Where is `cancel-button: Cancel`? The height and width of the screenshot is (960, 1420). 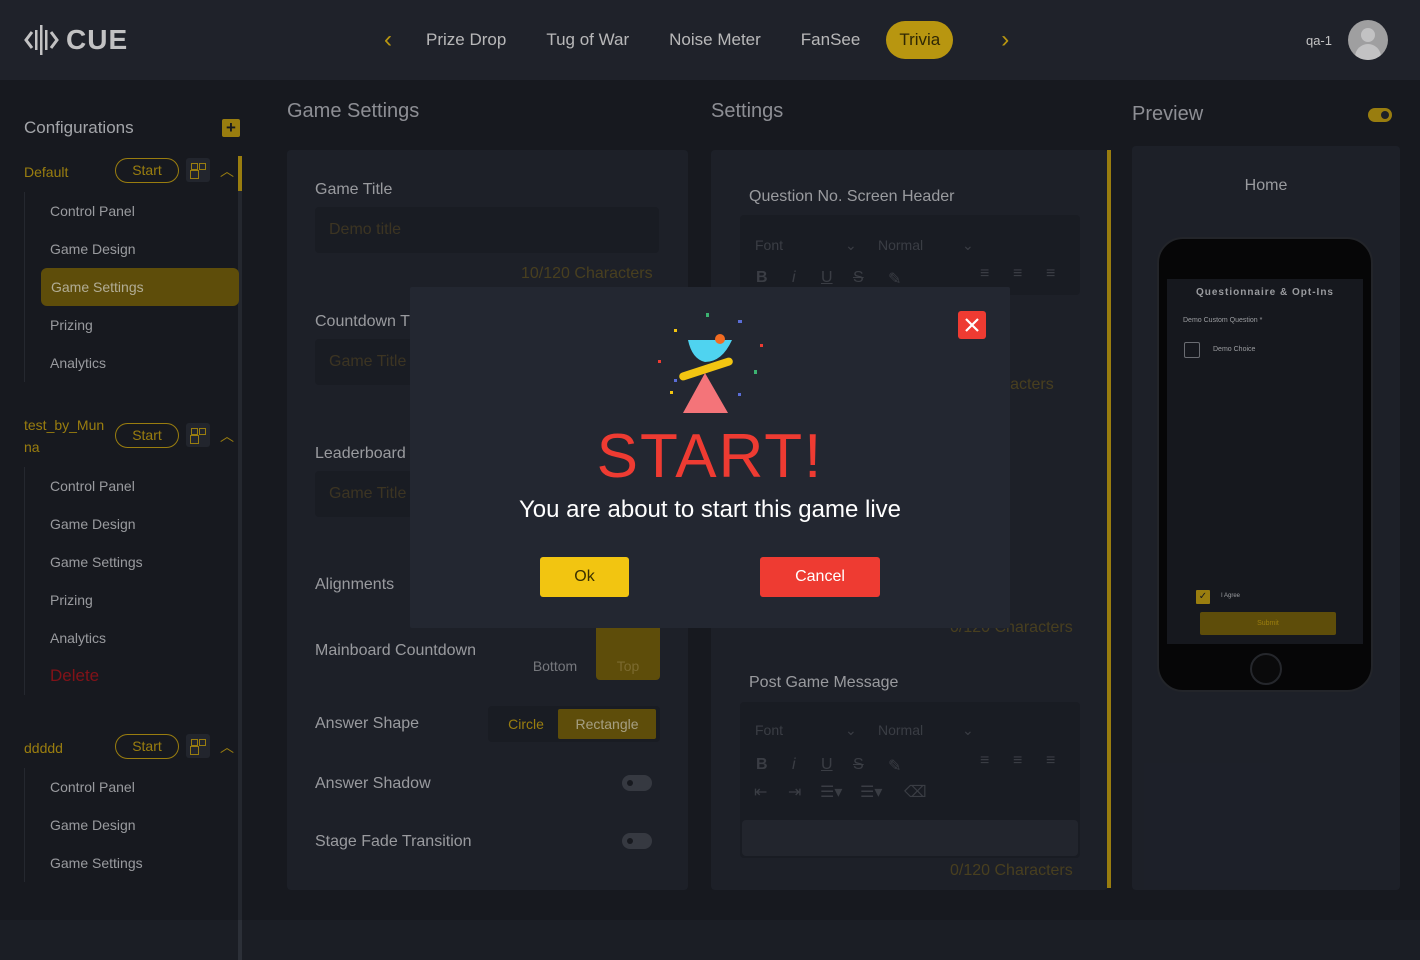
cancel-button: Cancel is located at coordinates (820, 577).